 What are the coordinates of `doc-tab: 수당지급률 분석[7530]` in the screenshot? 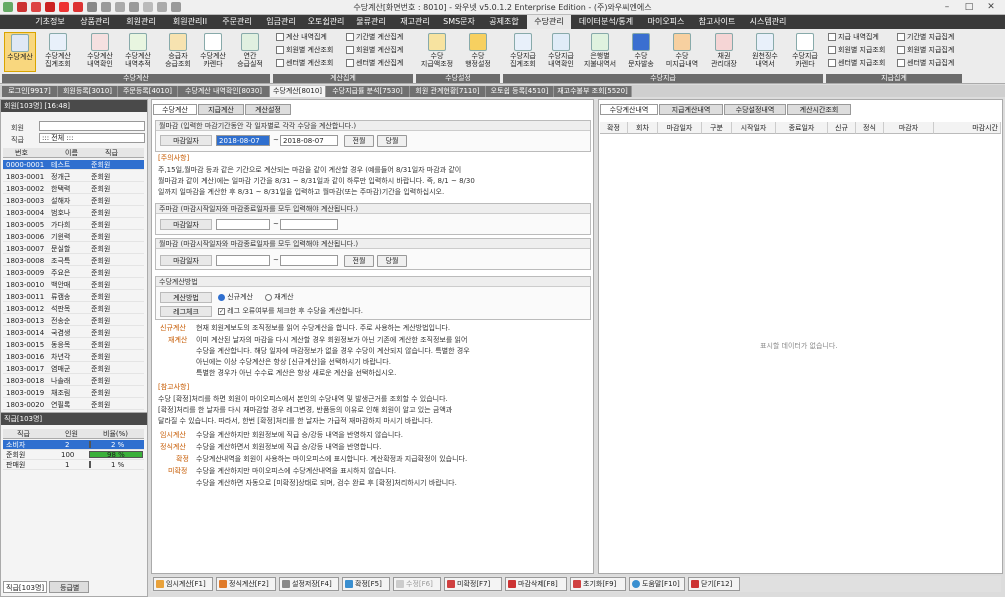 It's located at (368, 91).